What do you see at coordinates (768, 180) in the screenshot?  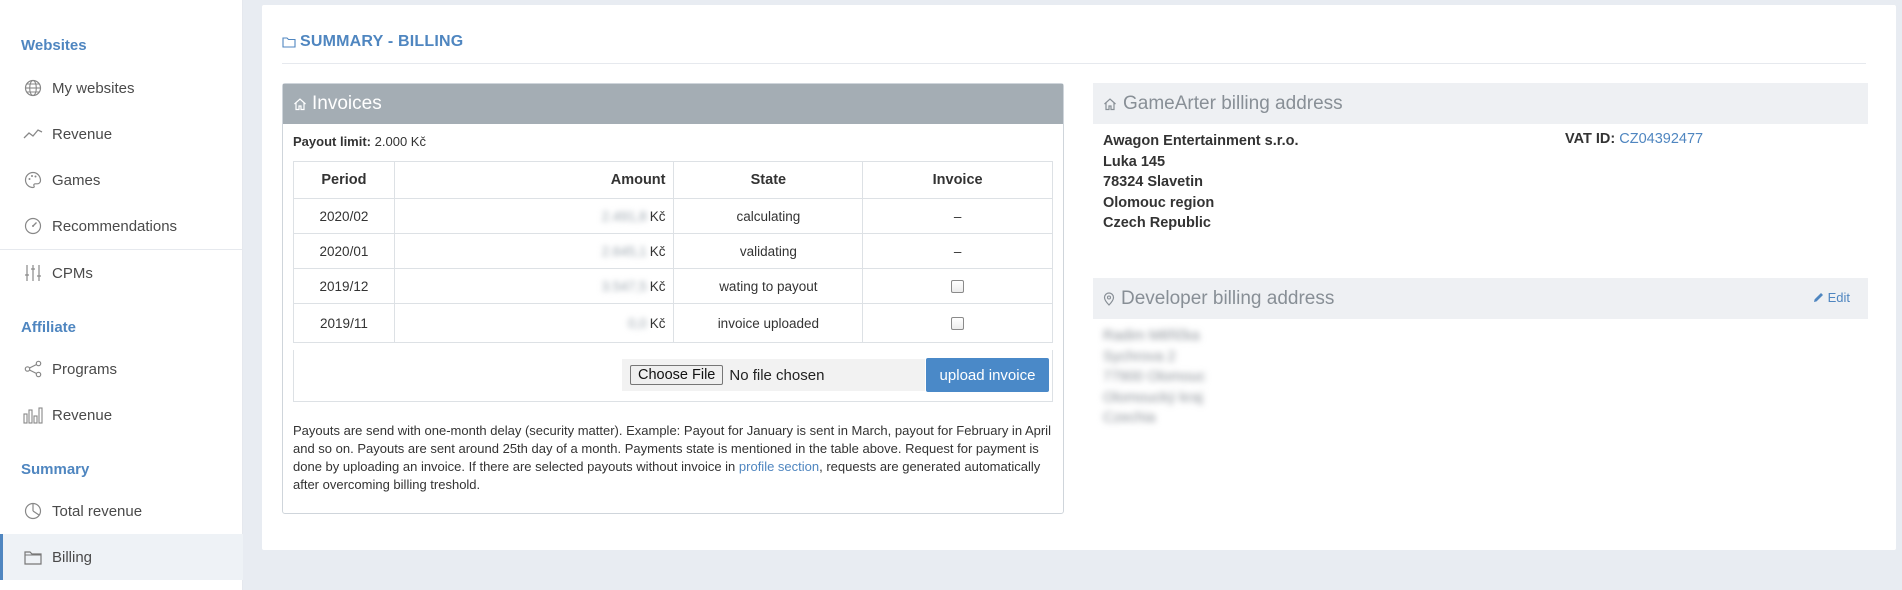 I see `column-header-state: State` at bounding box center [768, 180].